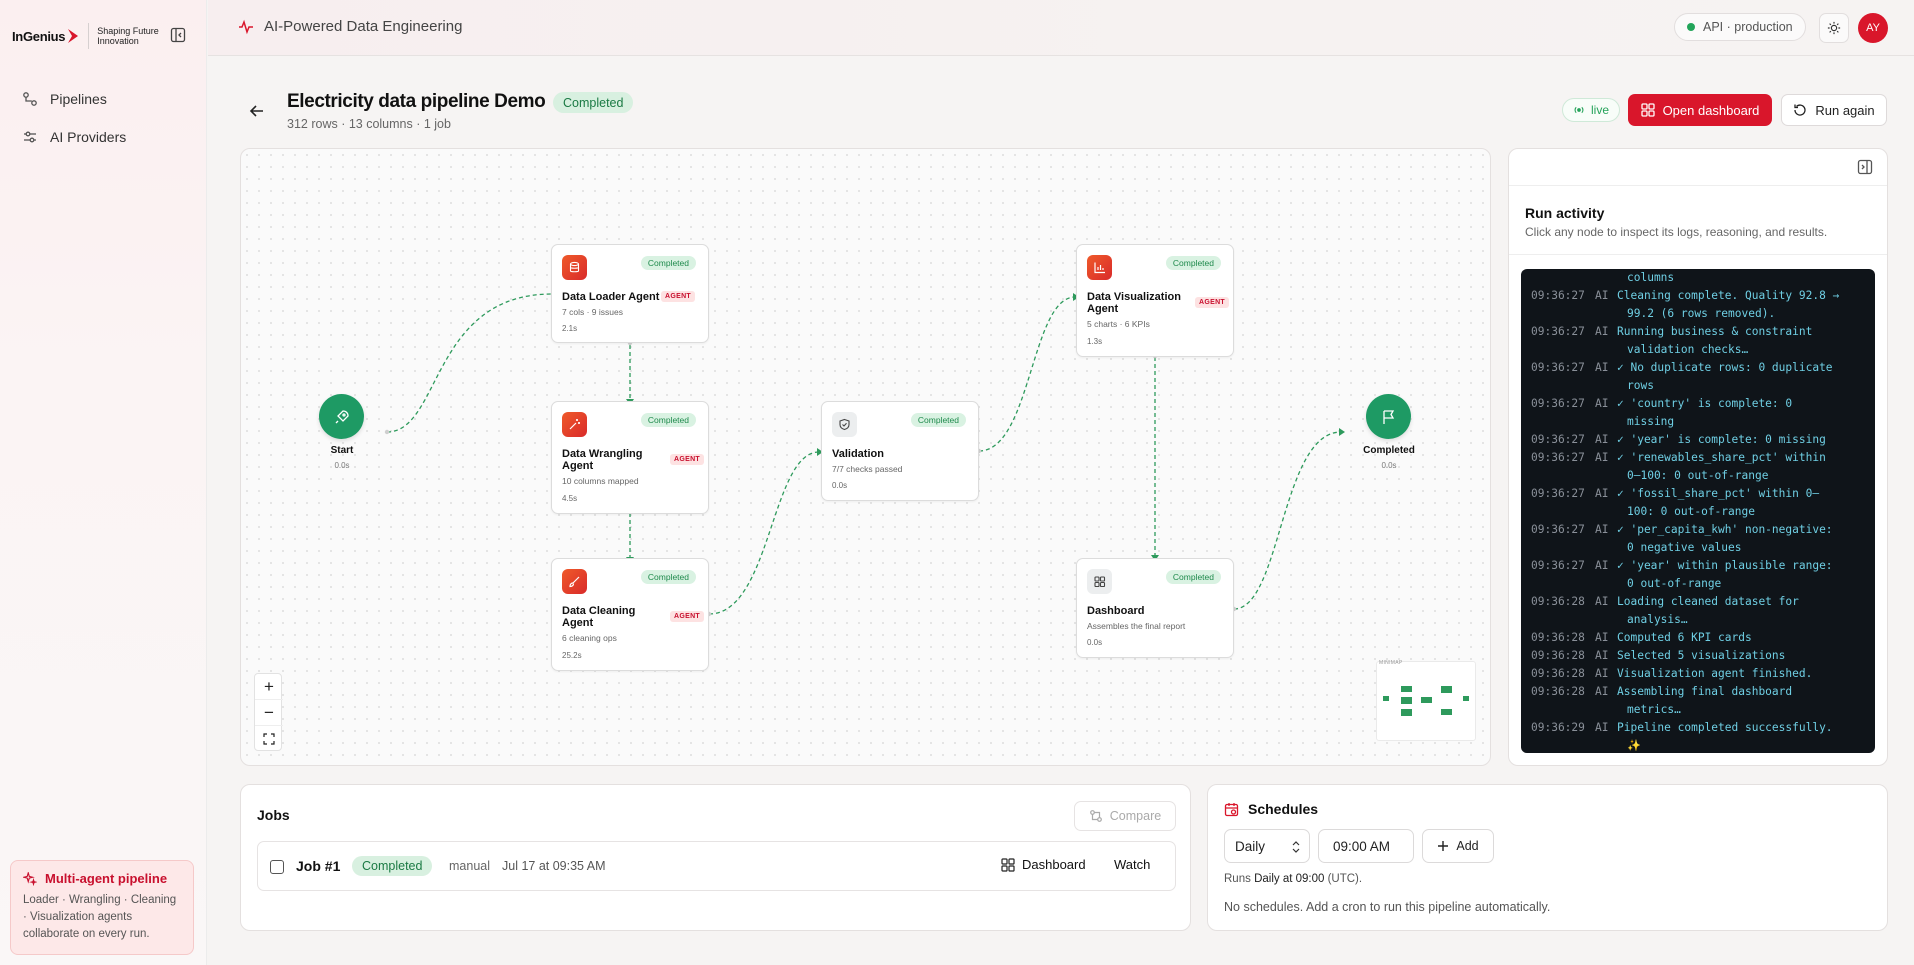  Describe the element at coordinates (1715, 331) in the screenshot. I see `log-message: Running business & constraint` at that location.